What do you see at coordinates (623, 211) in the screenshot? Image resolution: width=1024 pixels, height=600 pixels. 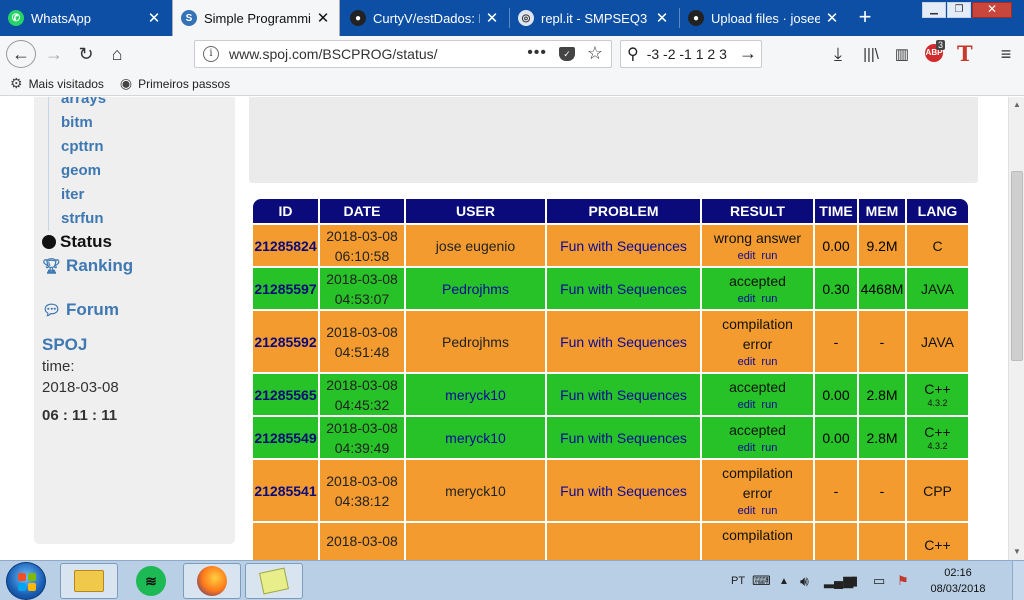 I see `column-header-problem: PROBLEM` at bounding box center [623, 211].